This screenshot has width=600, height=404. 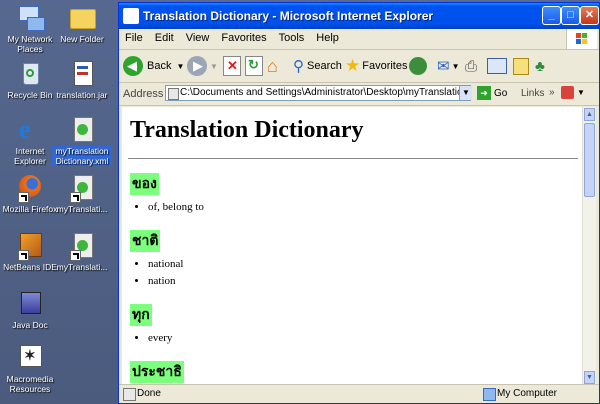 I want to click on netbeans-icon, so click(x=30, y=245).